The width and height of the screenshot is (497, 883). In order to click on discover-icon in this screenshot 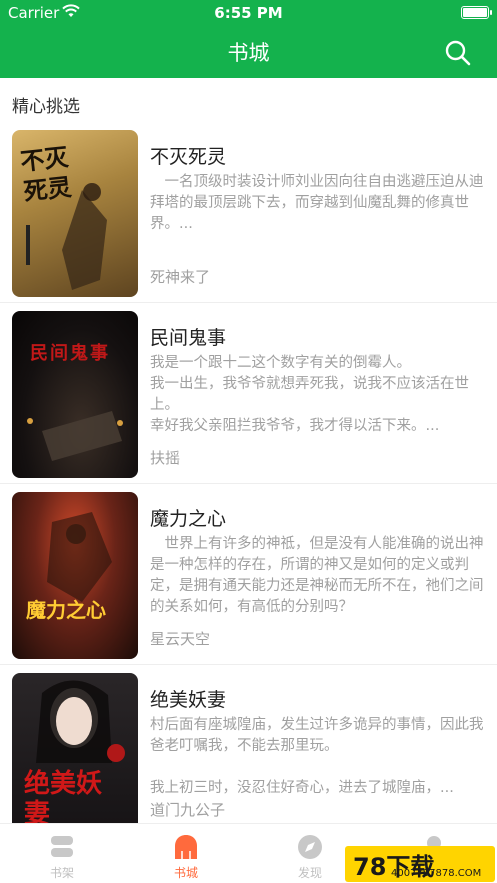, I will do `click(310, 847)`.